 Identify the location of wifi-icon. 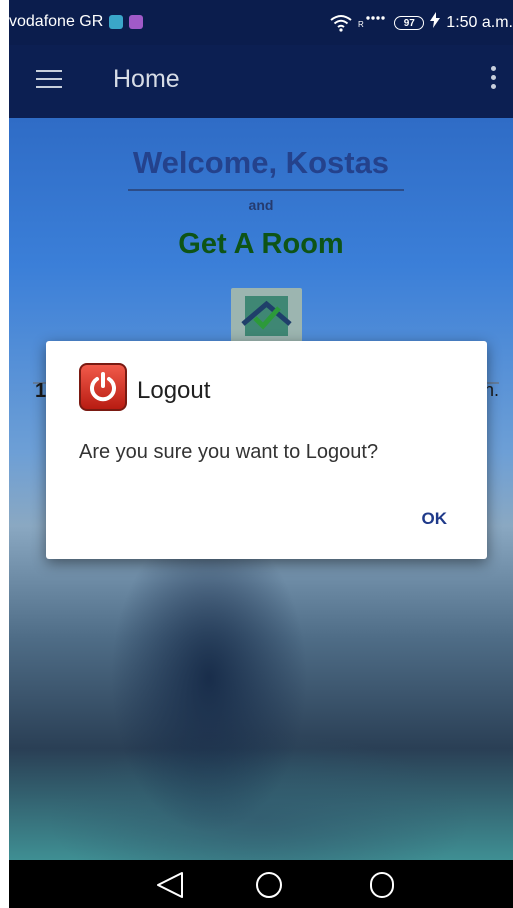
(341, 23).